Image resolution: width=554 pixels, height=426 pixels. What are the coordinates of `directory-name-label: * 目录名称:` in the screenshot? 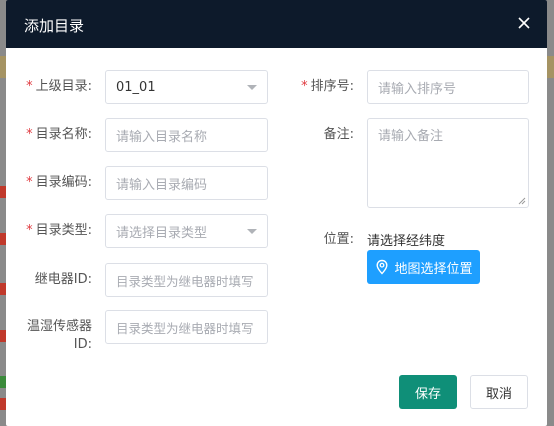 It's located at (59, 134).